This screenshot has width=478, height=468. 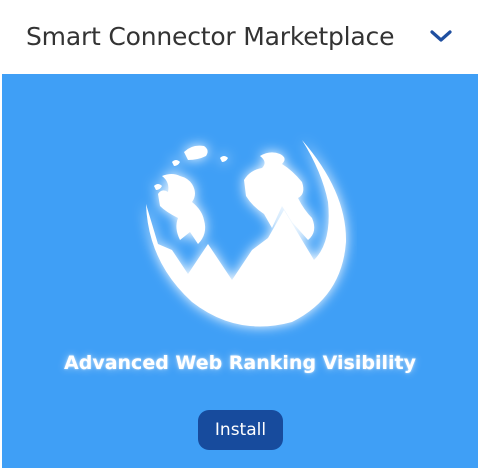 I want to click on connector-name: Advanced Web Ranking Visibility, so click(x=240, y=363).